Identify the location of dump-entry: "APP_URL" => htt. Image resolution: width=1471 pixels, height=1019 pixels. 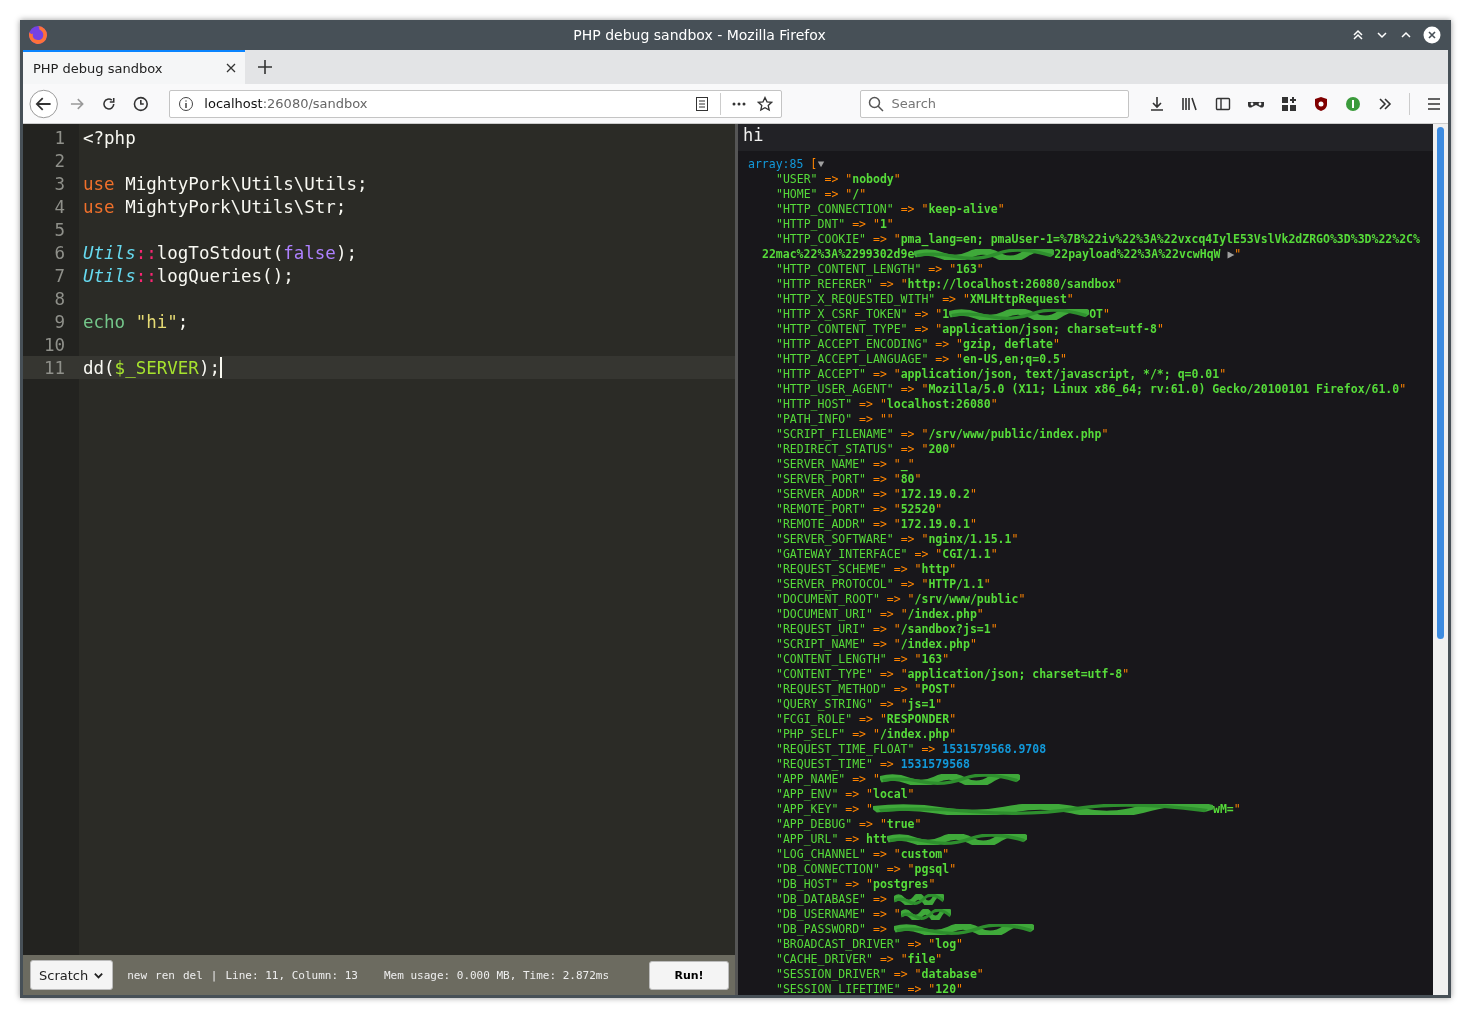
(1085, 839).